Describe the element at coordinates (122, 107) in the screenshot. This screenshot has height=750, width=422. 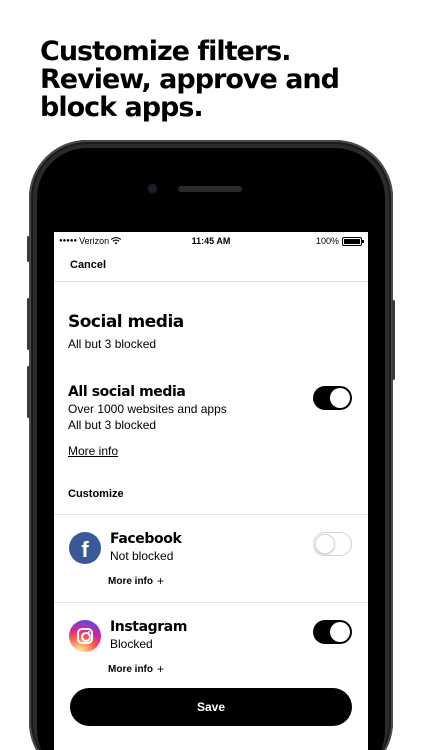
I see `headline-line-3: block apps.` at that location.